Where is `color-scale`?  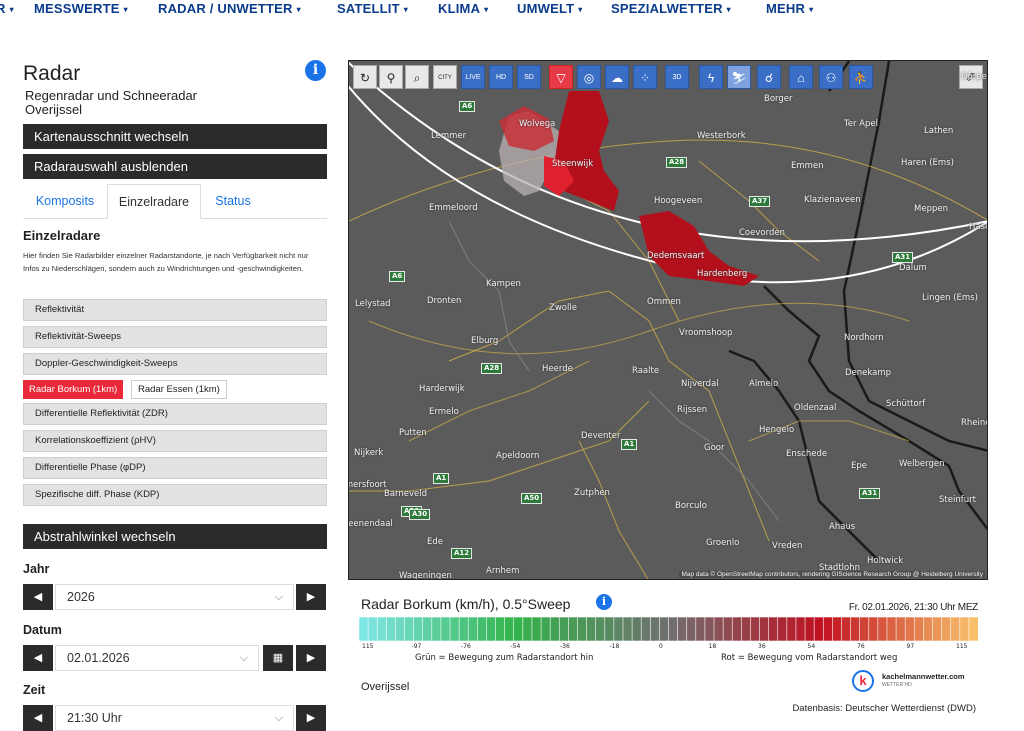
color-scale is located at coordinates (668, 629).